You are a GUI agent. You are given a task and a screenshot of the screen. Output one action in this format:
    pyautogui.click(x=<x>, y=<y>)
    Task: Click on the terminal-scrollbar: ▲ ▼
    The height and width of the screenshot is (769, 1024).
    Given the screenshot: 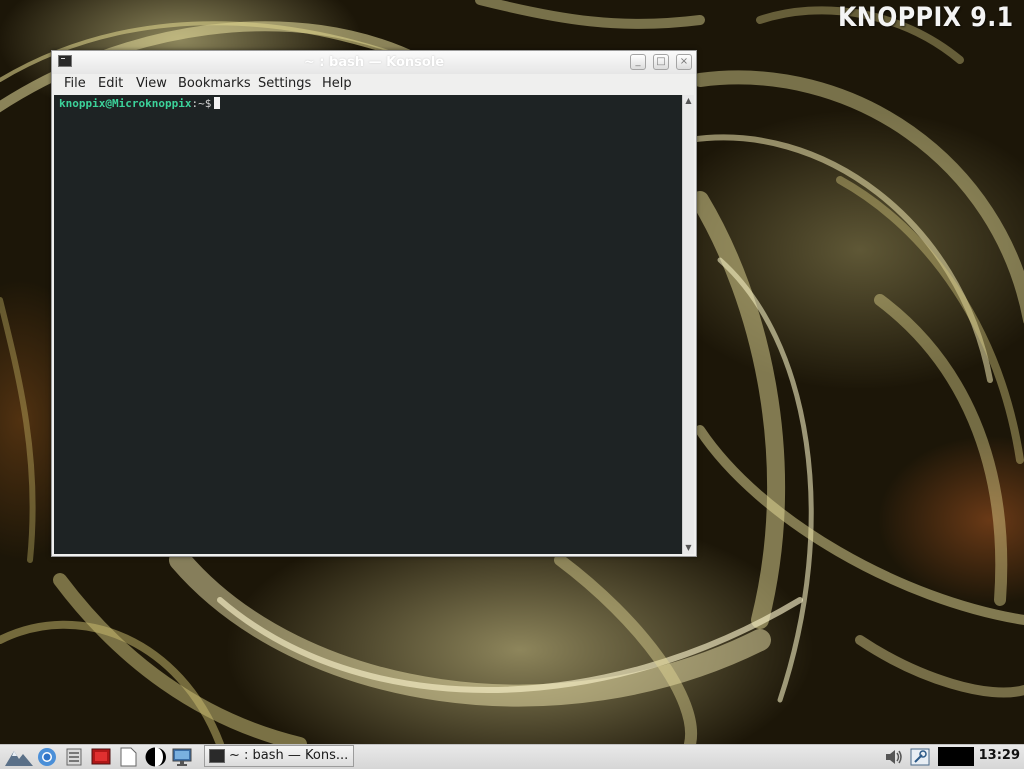 What is the action you would take?
    pyautogui.click(x=688, y=324)
    